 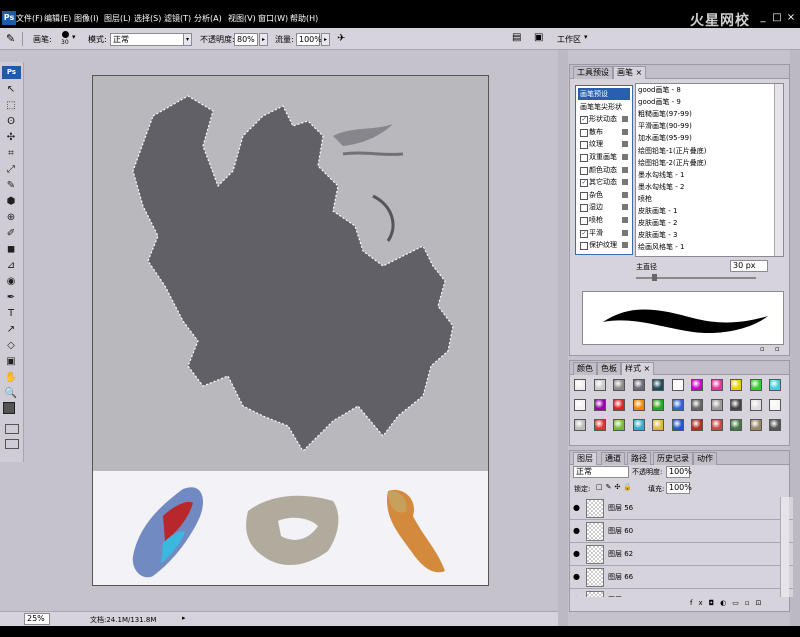 I want to click on brush-setting-item: 纹理, so click(x=604, y=144).